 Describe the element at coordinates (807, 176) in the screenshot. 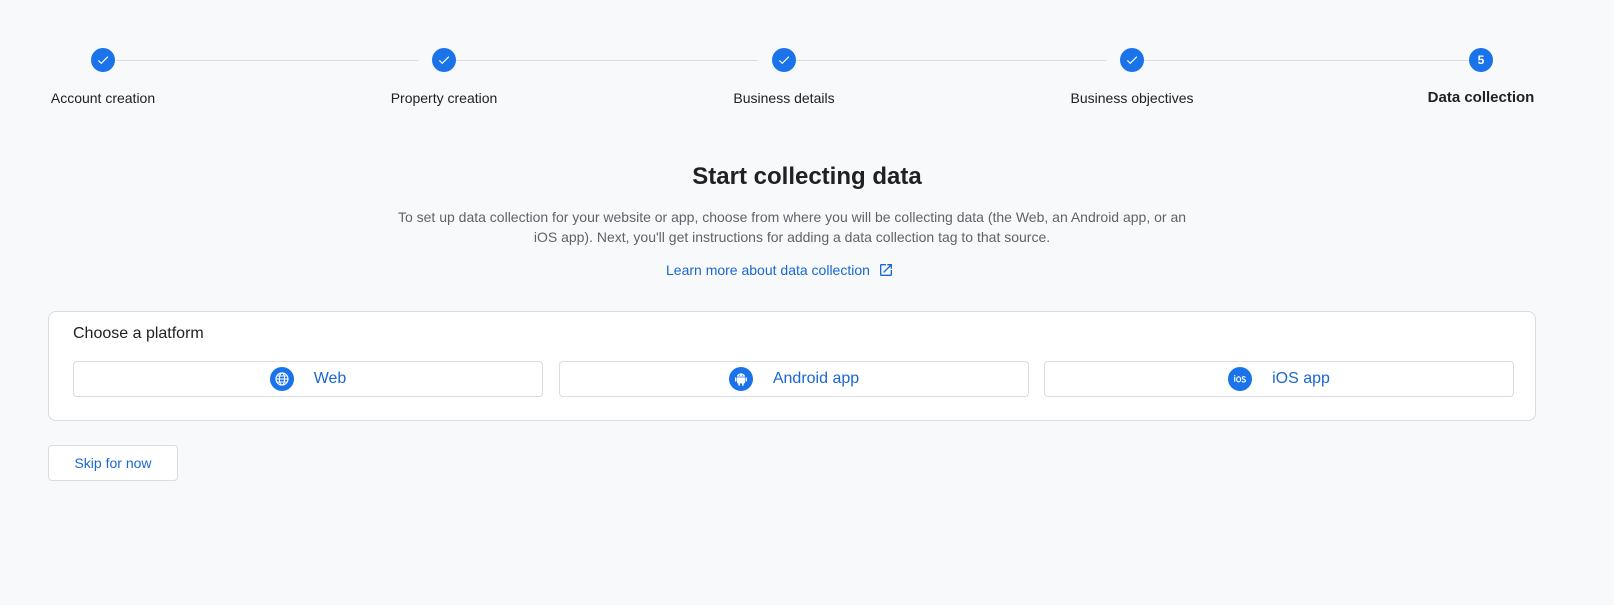

I see `page-title: Start collecting data` at that location.